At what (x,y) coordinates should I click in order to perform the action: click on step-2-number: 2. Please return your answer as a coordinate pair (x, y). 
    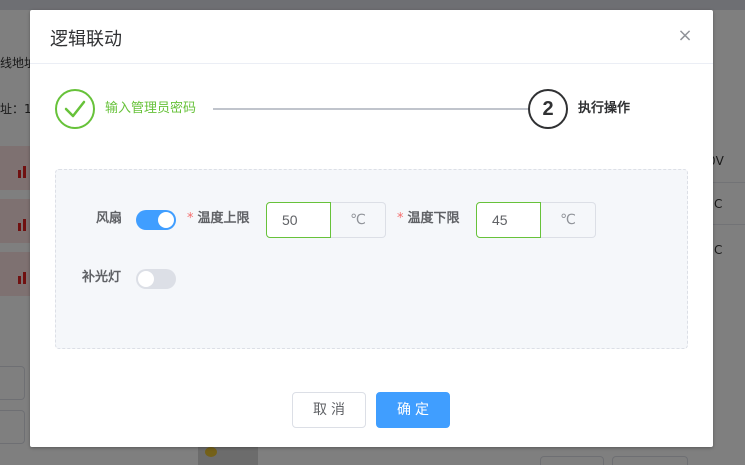
    Looking at the image, I should click on (548, 108).